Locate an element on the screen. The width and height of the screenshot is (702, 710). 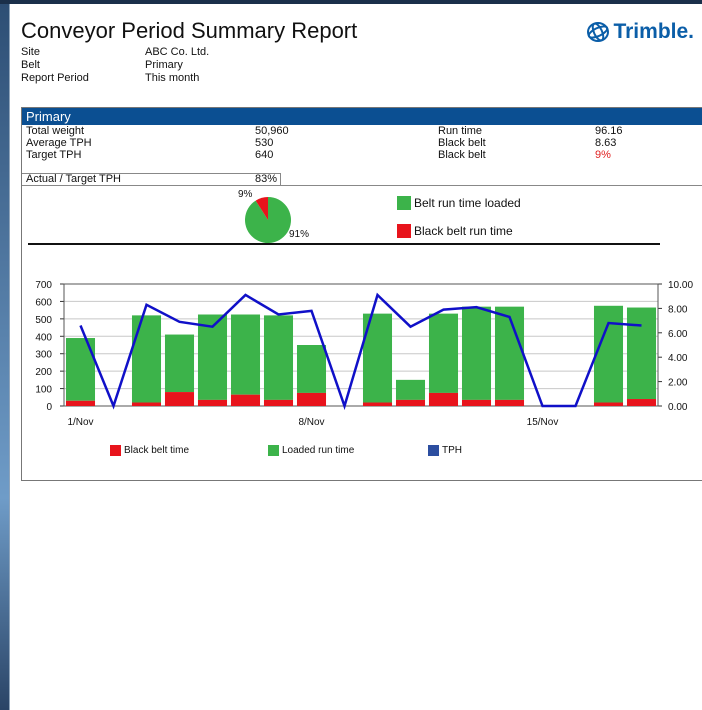
pie-label-loaded: 91% is located at coordinates (299, 234).